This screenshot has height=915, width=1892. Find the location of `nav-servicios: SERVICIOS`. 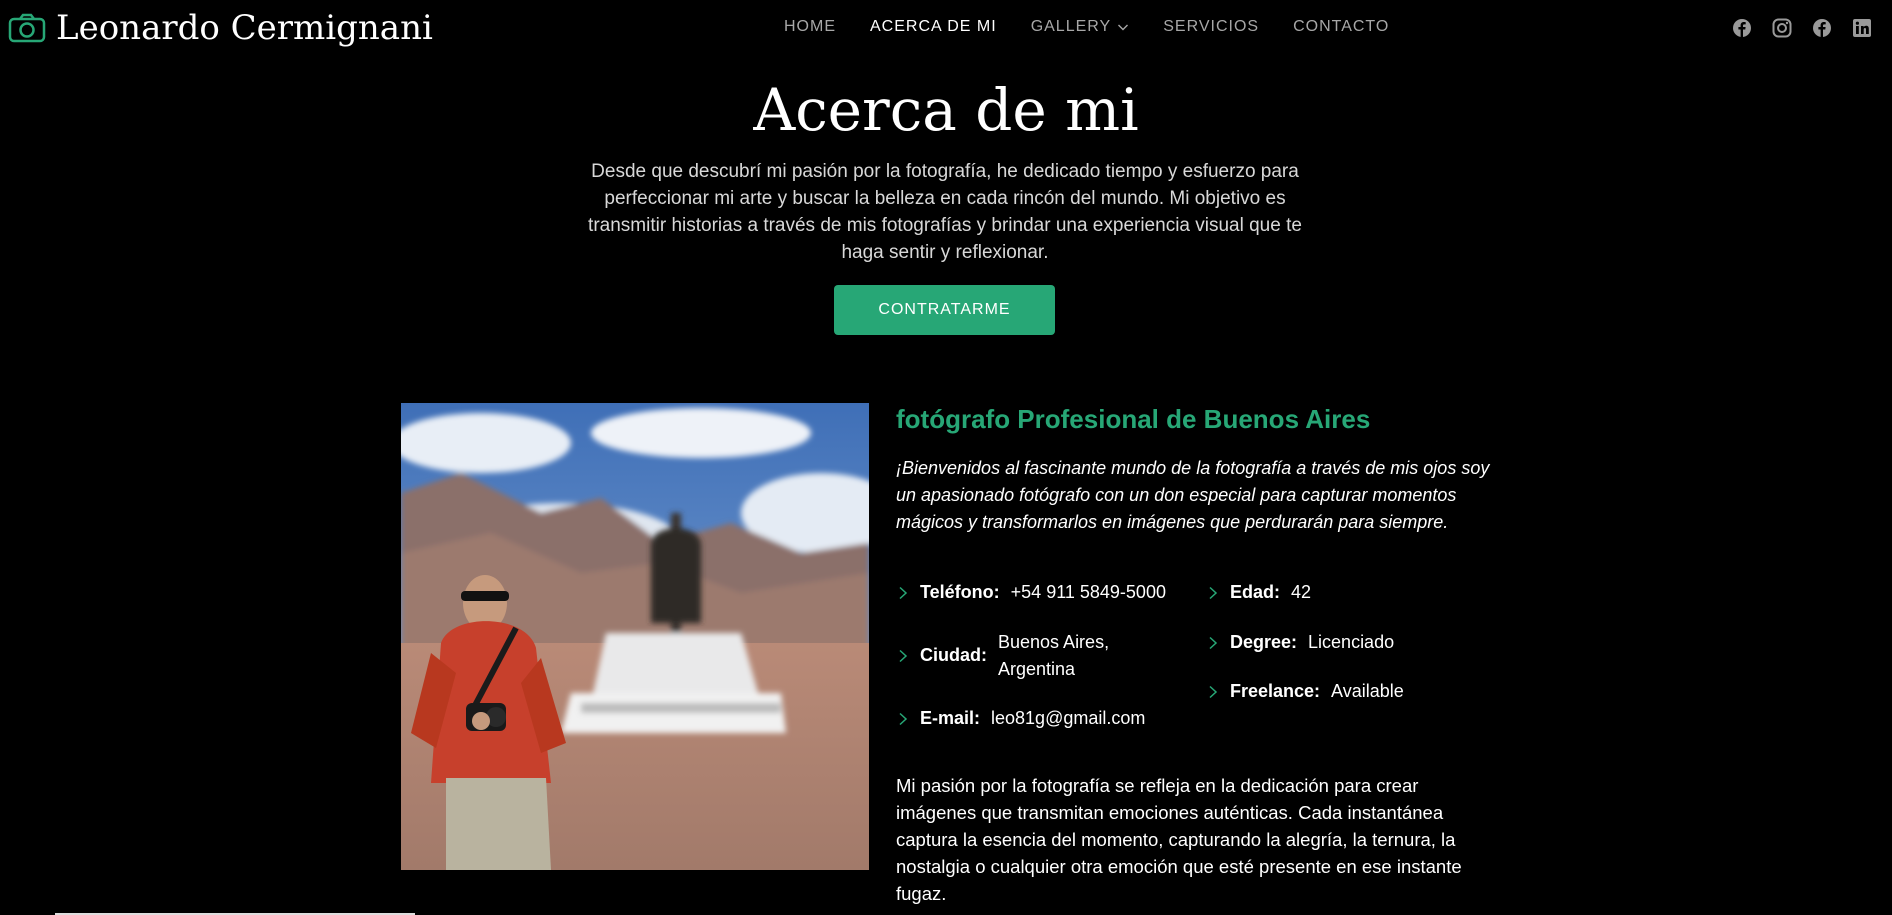

nav-servicios: SERVICIOS is located at coordinates (1211, 27).